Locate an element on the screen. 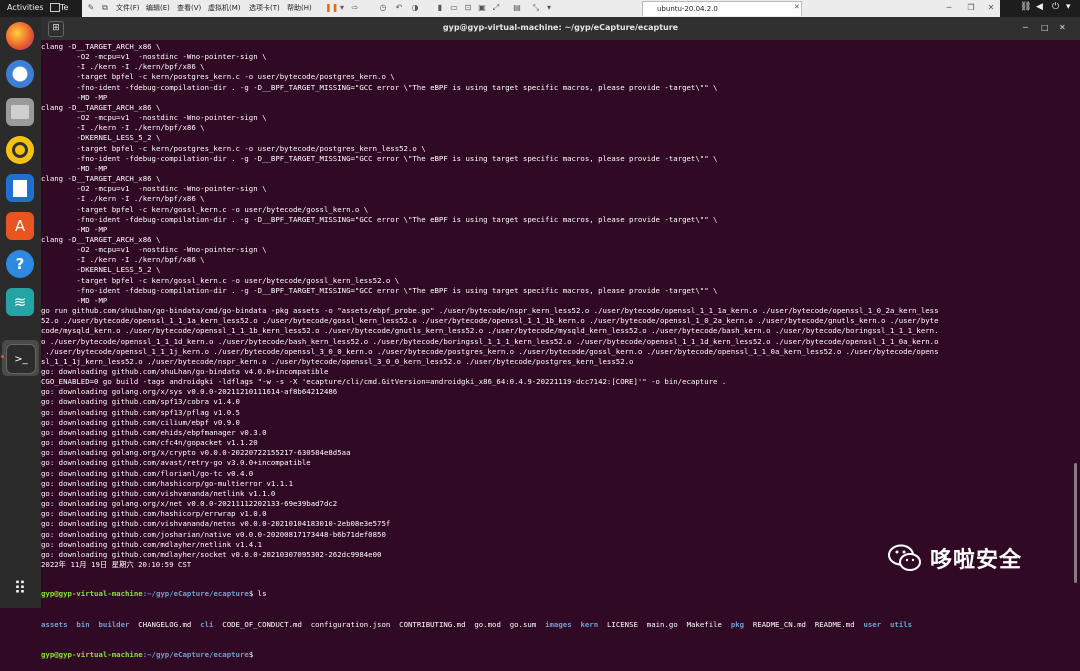 This screenshot has width=1080, height=671. ls-file: go.sum is located at coordinates (523, 624).